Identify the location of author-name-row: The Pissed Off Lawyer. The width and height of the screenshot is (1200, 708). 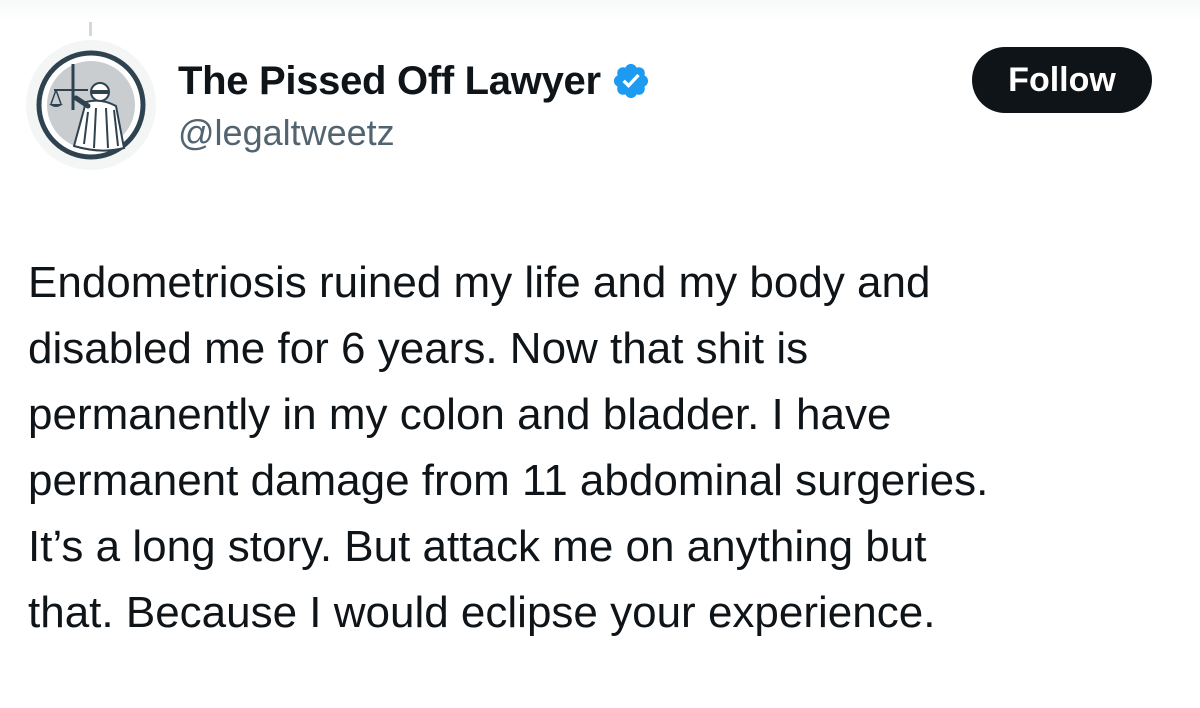
(414, 81).